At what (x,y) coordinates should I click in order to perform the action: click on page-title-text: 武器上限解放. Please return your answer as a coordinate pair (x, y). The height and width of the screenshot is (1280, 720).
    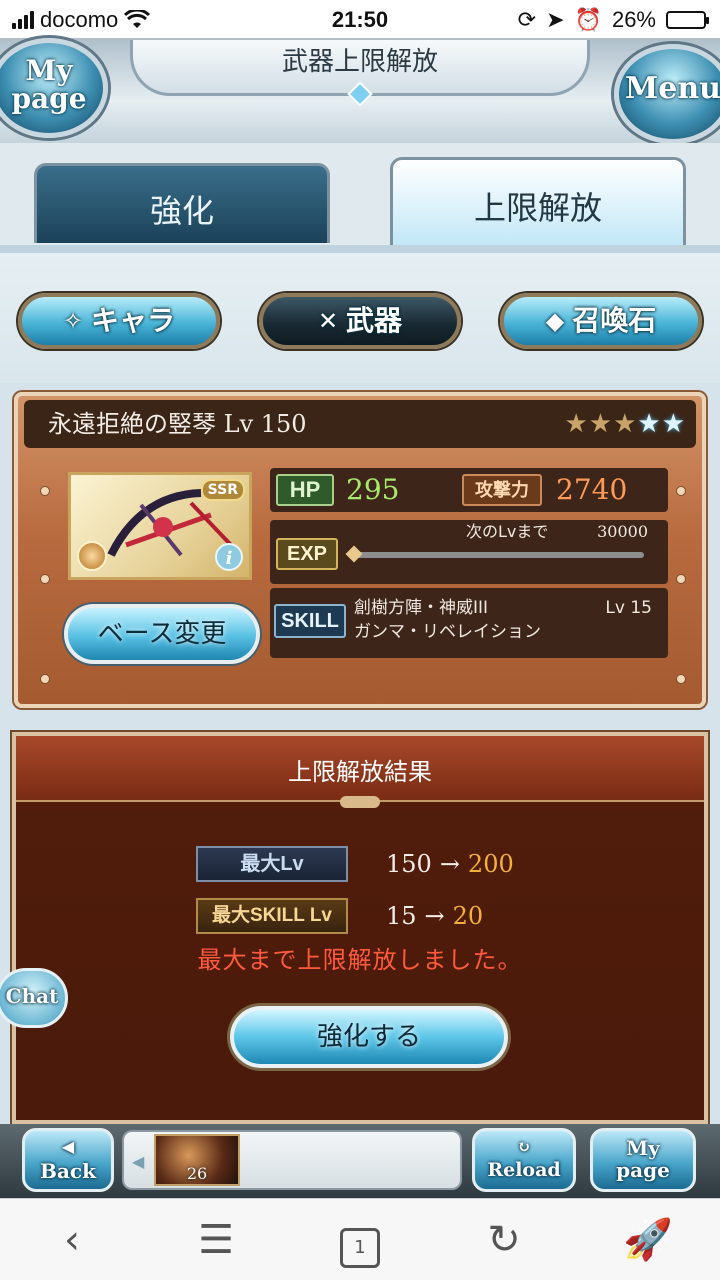
    Looking at the image, I should click on (359, 62).